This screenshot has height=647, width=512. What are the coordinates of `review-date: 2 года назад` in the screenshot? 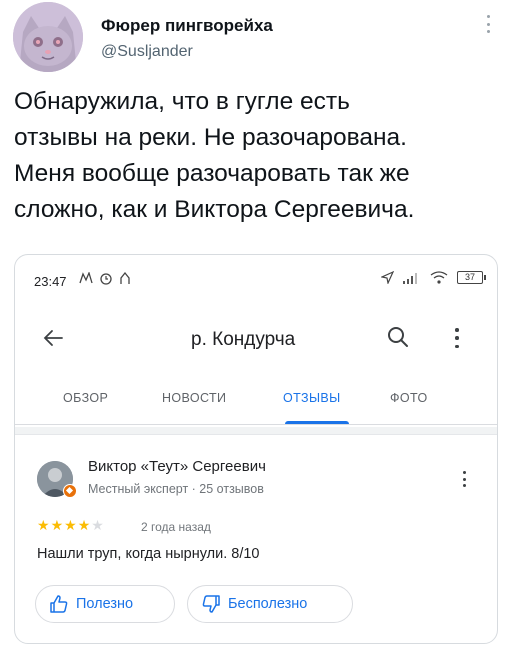 It's located at (176, 527).